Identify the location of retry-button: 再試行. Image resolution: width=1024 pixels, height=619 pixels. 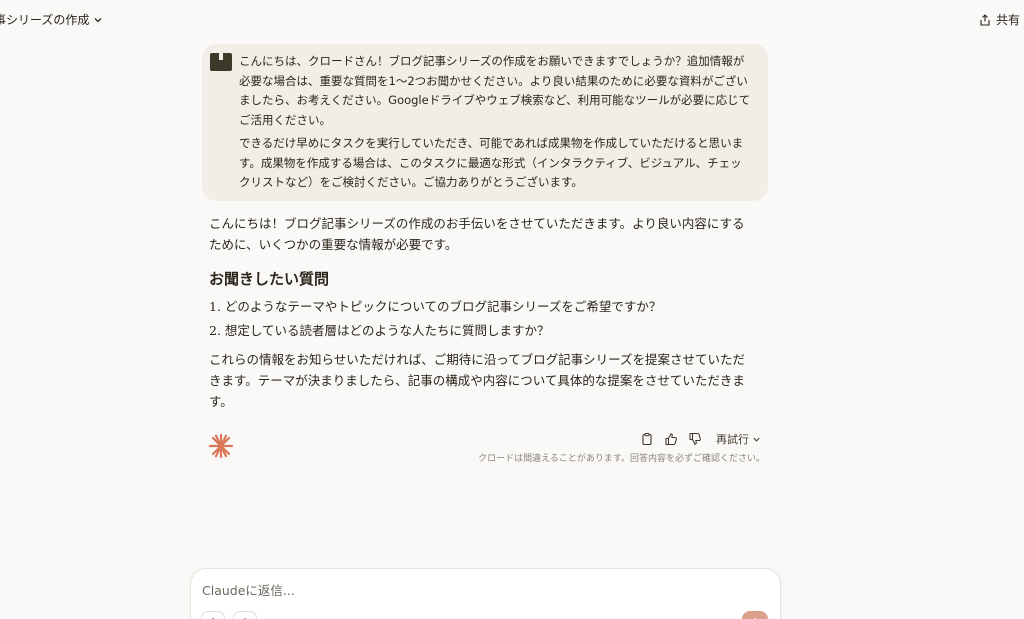
(738, 439).